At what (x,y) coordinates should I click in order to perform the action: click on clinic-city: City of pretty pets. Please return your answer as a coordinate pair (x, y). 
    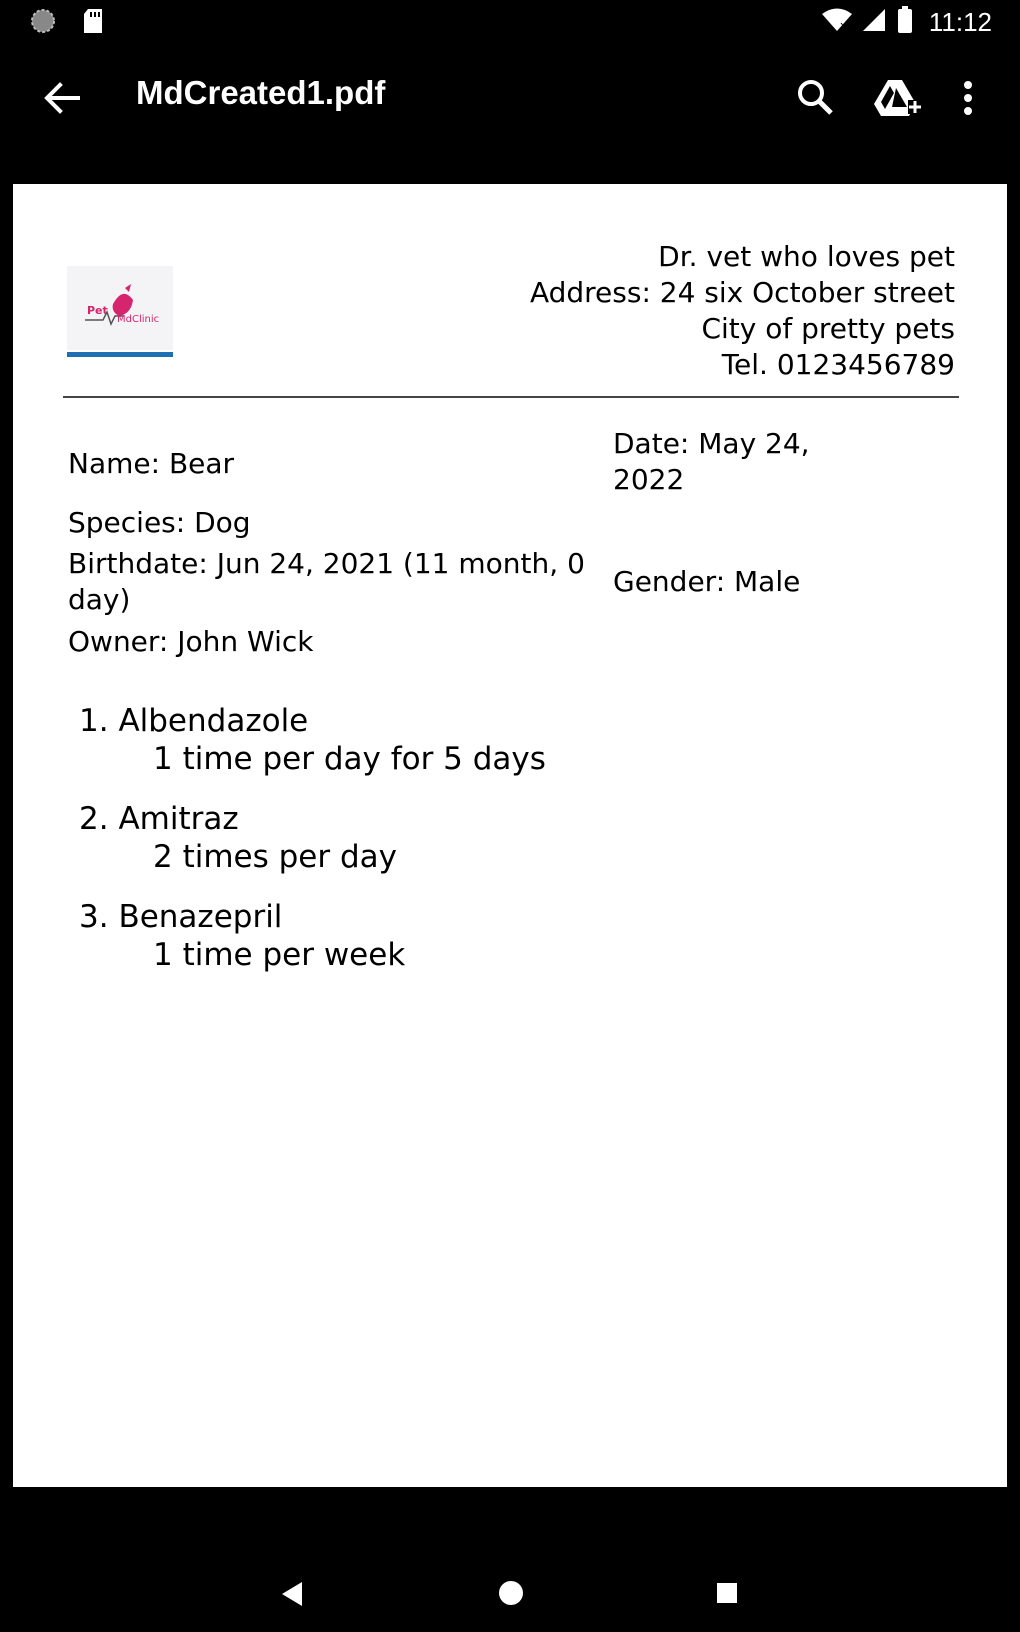
    Looking at the image, I should click on (828, 328).